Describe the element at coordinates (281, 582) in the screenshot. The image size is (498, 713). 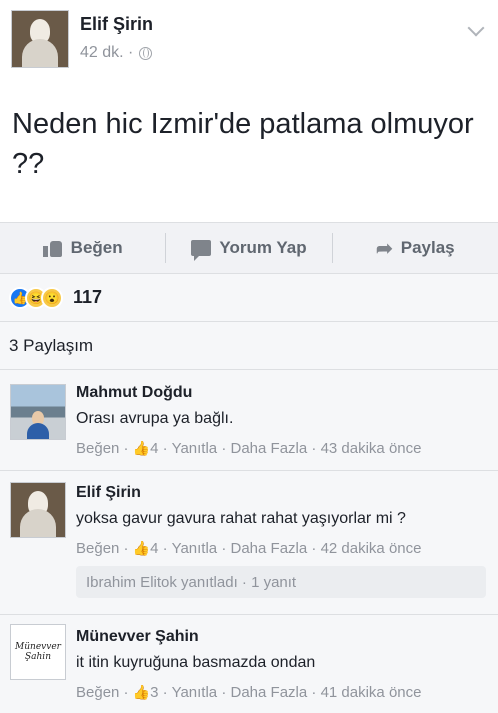
I see `view-replies-button: Ibrahim Elitok yanıtladı · 1 yanıt` at that location.